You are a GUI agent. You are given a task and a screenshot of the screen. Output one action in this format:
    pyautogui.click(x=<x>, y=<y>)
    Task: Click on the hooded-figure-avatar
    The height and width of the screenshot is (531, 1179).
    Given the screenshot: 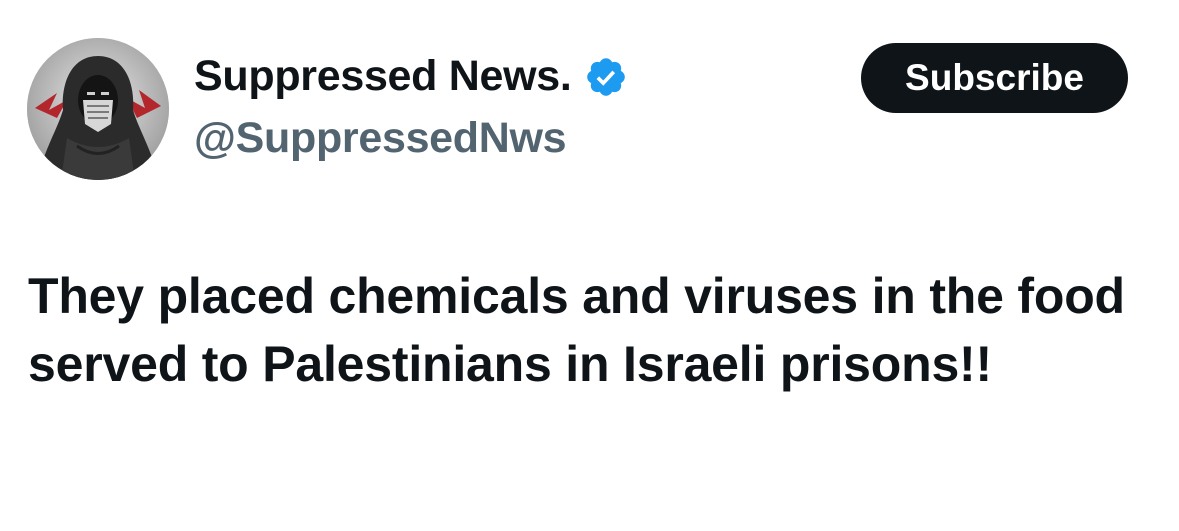 What is the action you would take?
    pyautogui.click(x=98, y=109)
    